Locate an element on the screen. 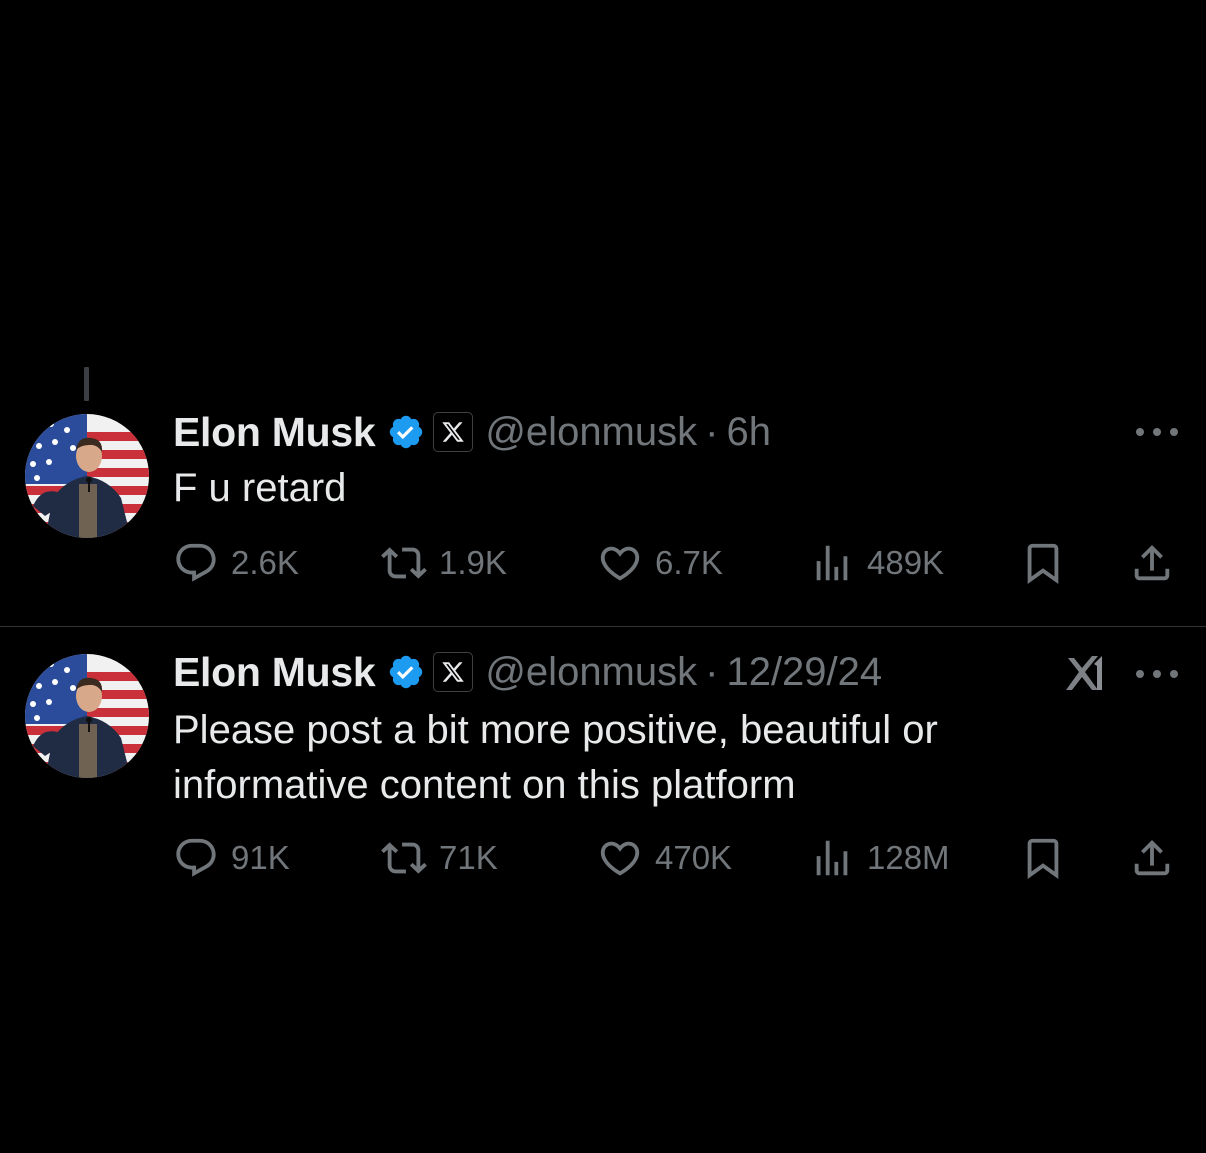  reply-button: 2.6K is located at coordinates (236, 563).